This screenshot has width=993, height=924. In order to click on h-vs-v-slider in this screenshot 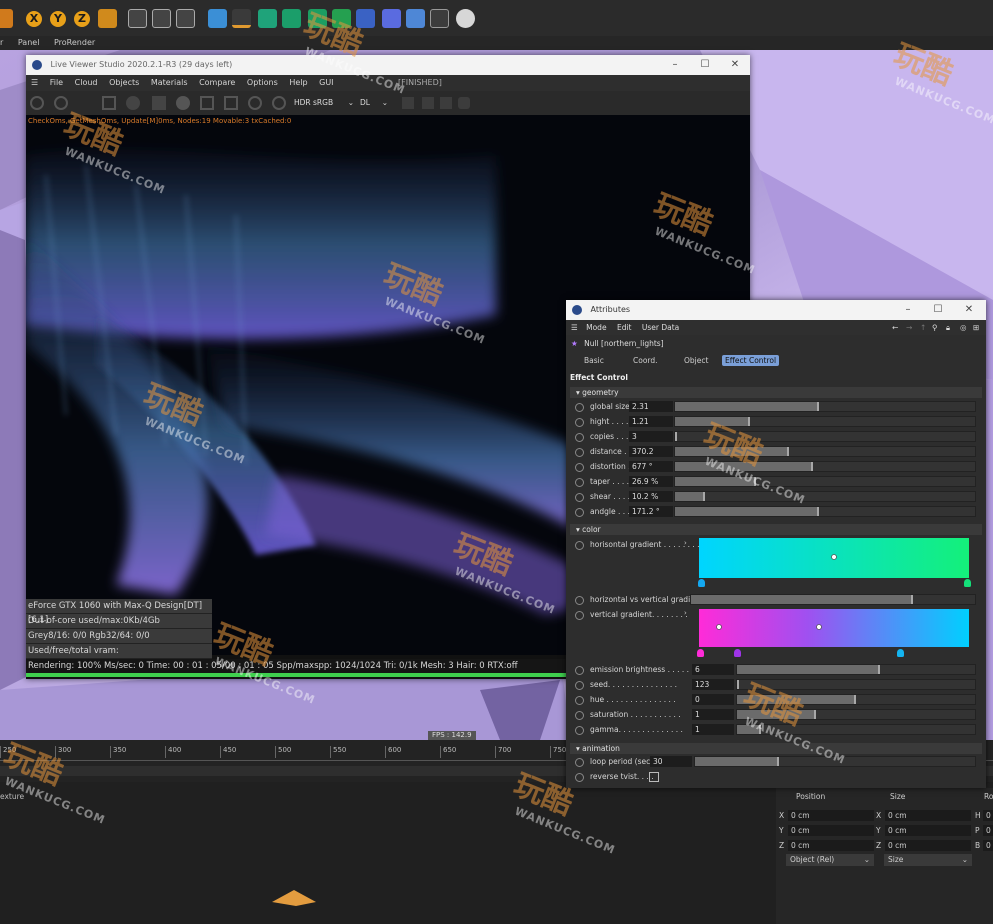, I will do `click(833, 599)`.